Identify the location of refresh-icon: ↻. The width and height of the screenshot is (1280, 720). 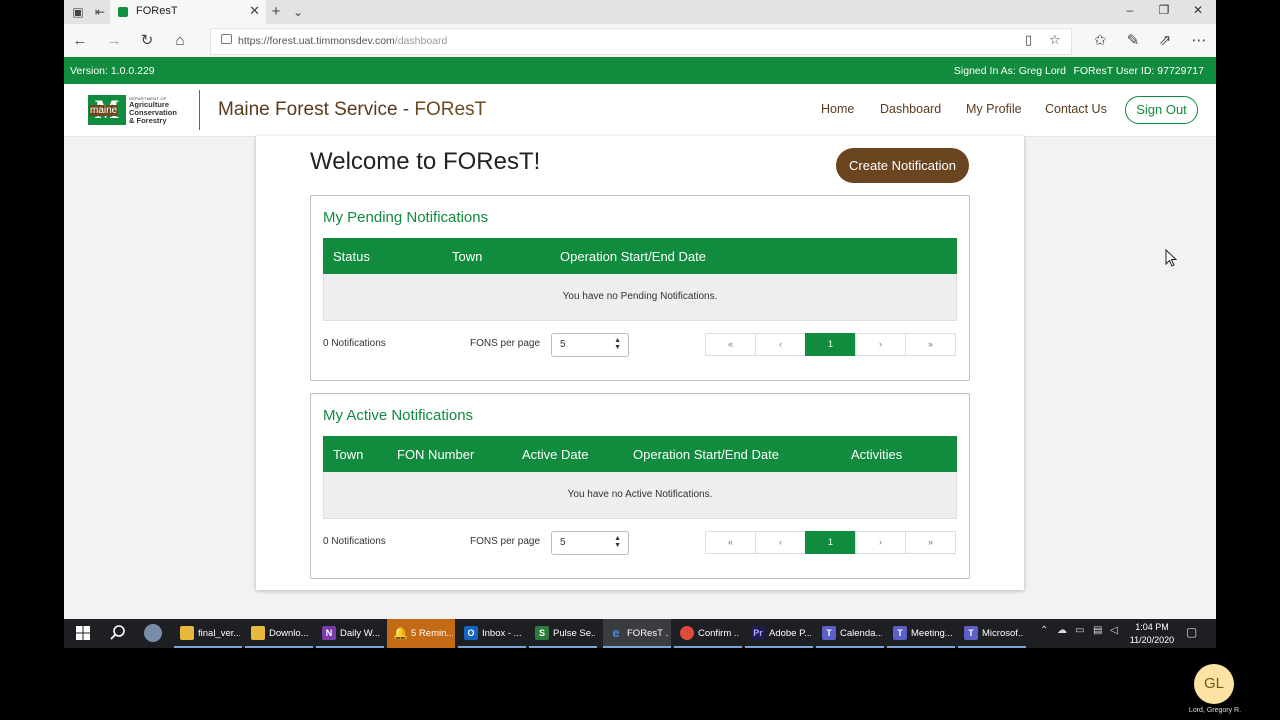
(147, 41).